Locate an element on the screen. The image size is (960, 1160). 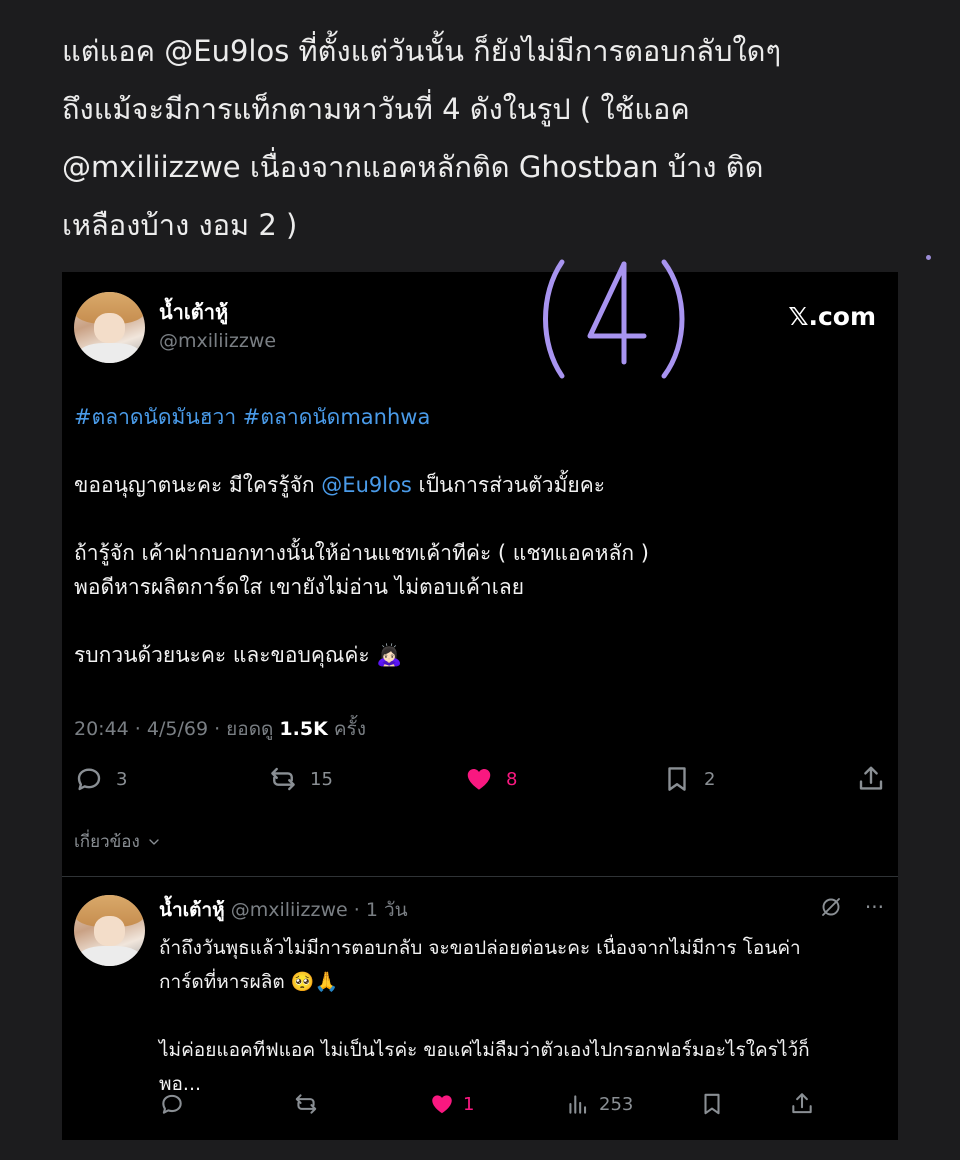
related-label: เกี่ยวข้อง is located at coordinates (107, 842).